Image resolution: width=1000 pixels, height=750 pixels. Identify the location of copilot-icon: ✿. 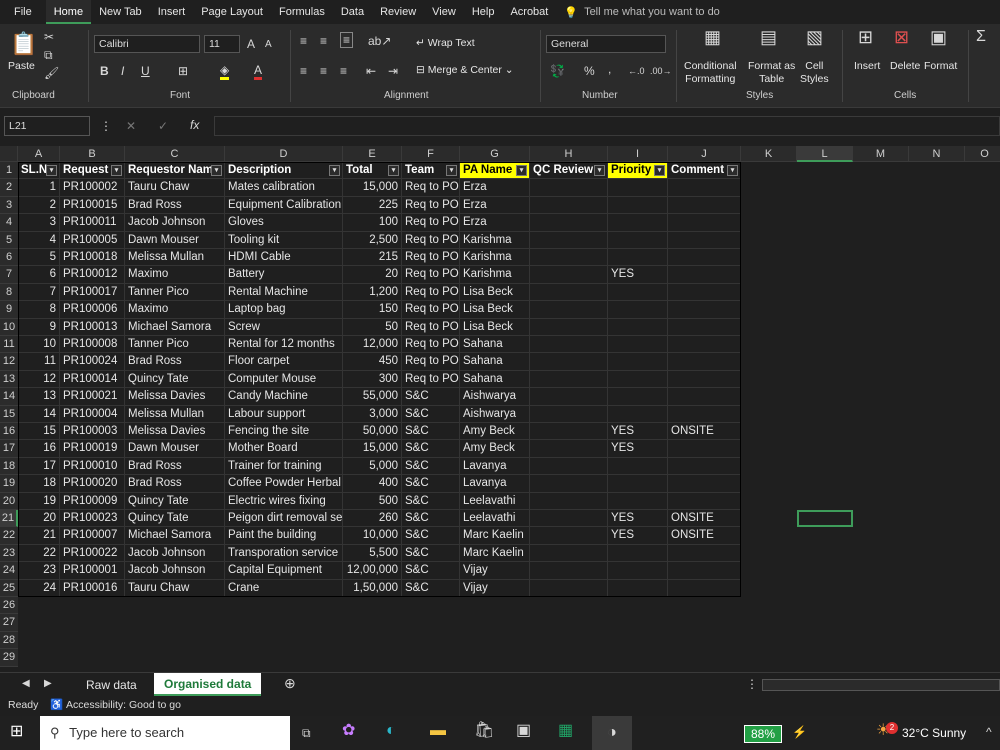
(348, 731).